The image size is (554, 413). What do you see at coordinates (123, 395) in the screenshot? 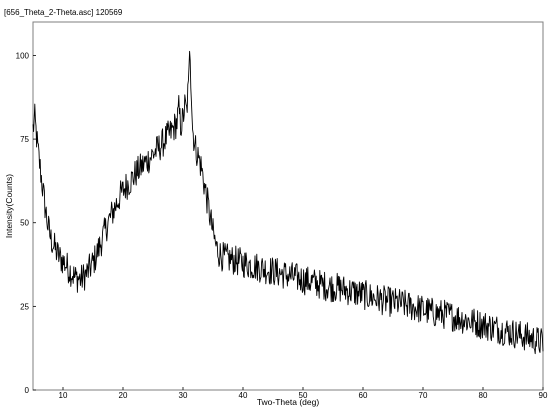
I see `x-tick-label: 20` at bounding box center [123, 395].